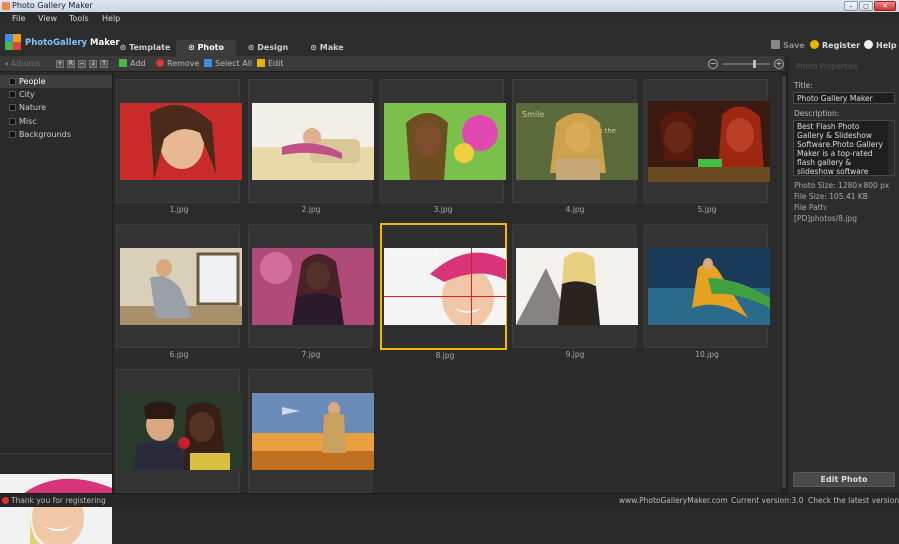 The height and width of the screenshot is (544, 899). I want to click on photo-cell: 10.jpg, so click(707, 291).